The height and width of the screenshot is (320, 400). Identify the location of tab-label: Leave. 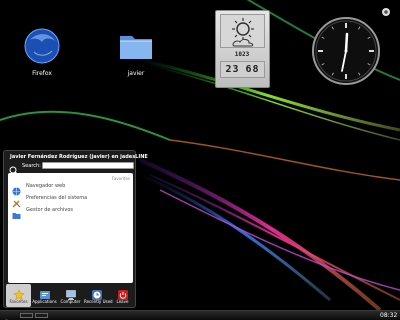
(122, 301).